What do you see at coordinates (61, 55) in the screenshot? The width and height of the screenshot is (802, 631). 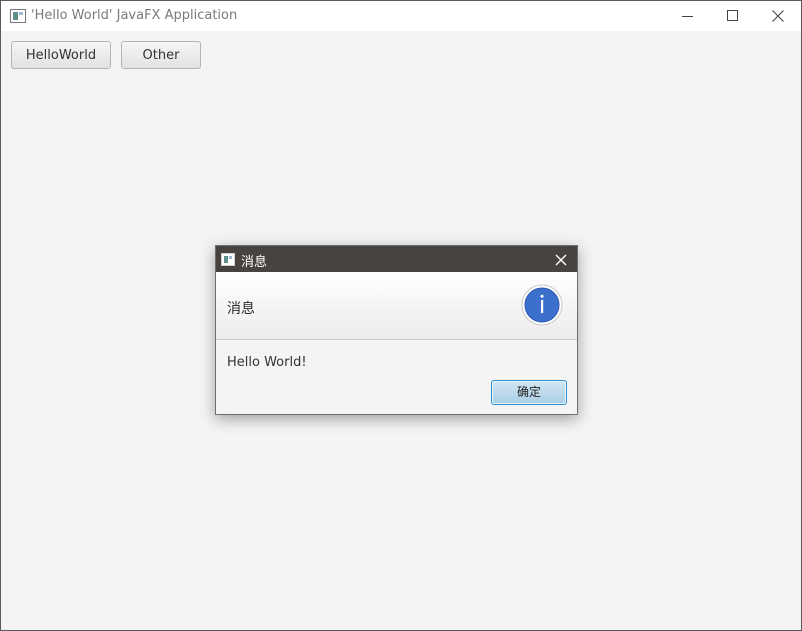 I see `helloworld-button: HelloWorld` at bounding box center [61, 55].